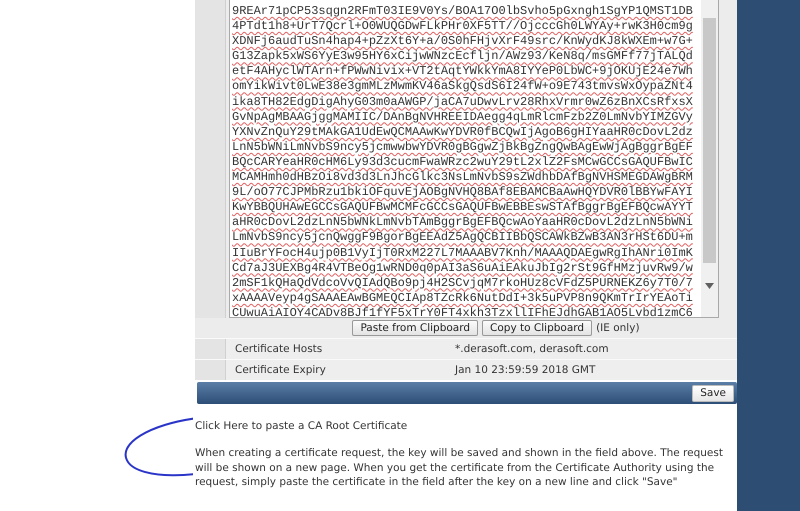 The width and height of the screenshot is (800, 511). Describe the element at coordinates (618, 328) in the screenshot. I see `clipboard-note: (IE only)` at that location.